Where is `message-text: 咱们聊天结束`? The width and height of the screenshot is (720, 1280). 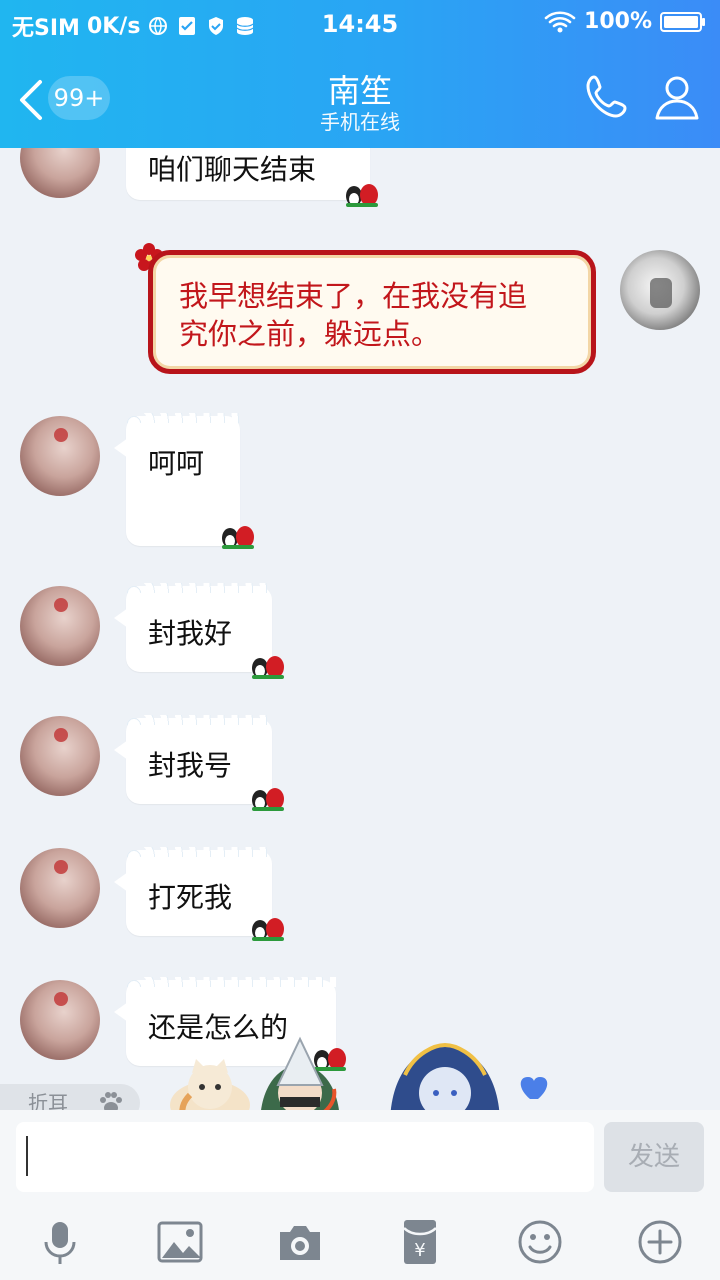 message-text: 咱们聊天结束 is located at coordinates (232, 169).